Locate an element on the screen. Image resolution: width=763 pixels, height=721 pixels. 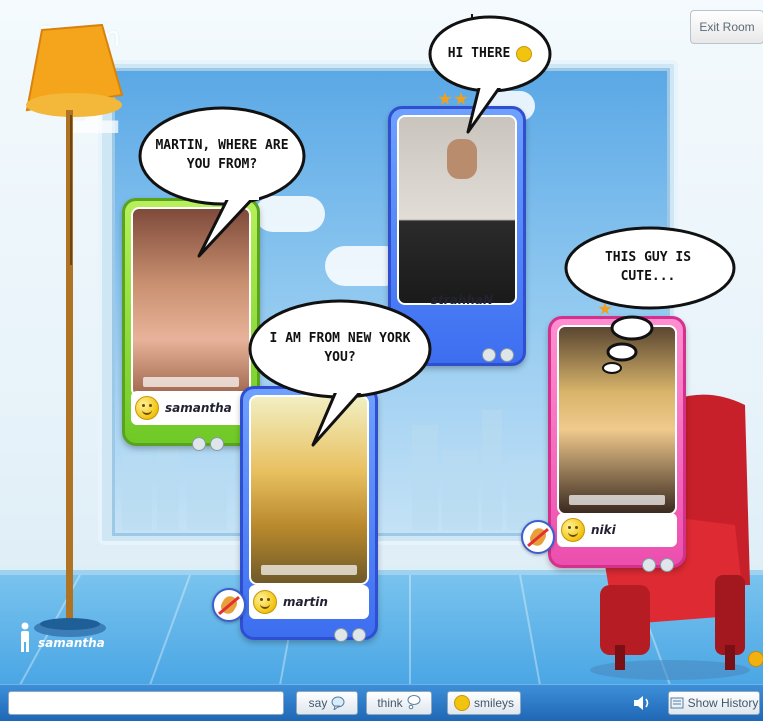
say-button: say is located at coordinates (327, 703).